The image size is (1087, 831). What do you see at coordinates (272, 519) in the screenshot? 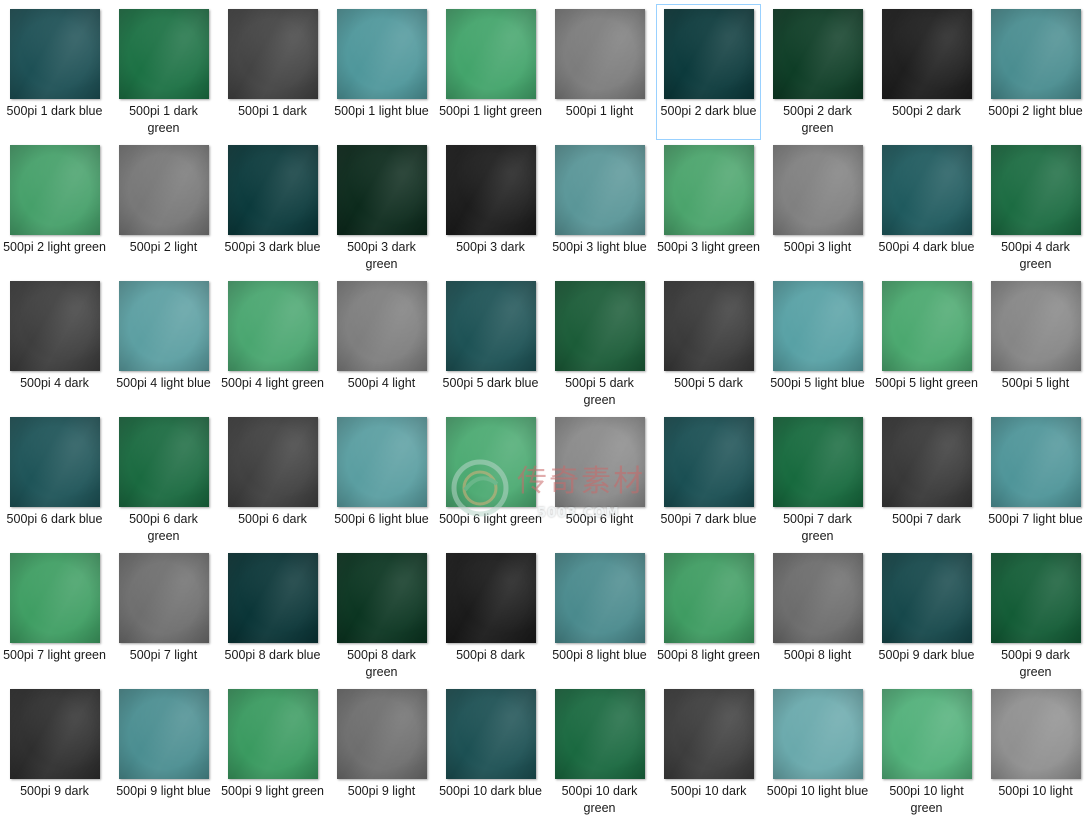
I see `file-name: 500pi 6 dark` at bounding box center [272, 519].